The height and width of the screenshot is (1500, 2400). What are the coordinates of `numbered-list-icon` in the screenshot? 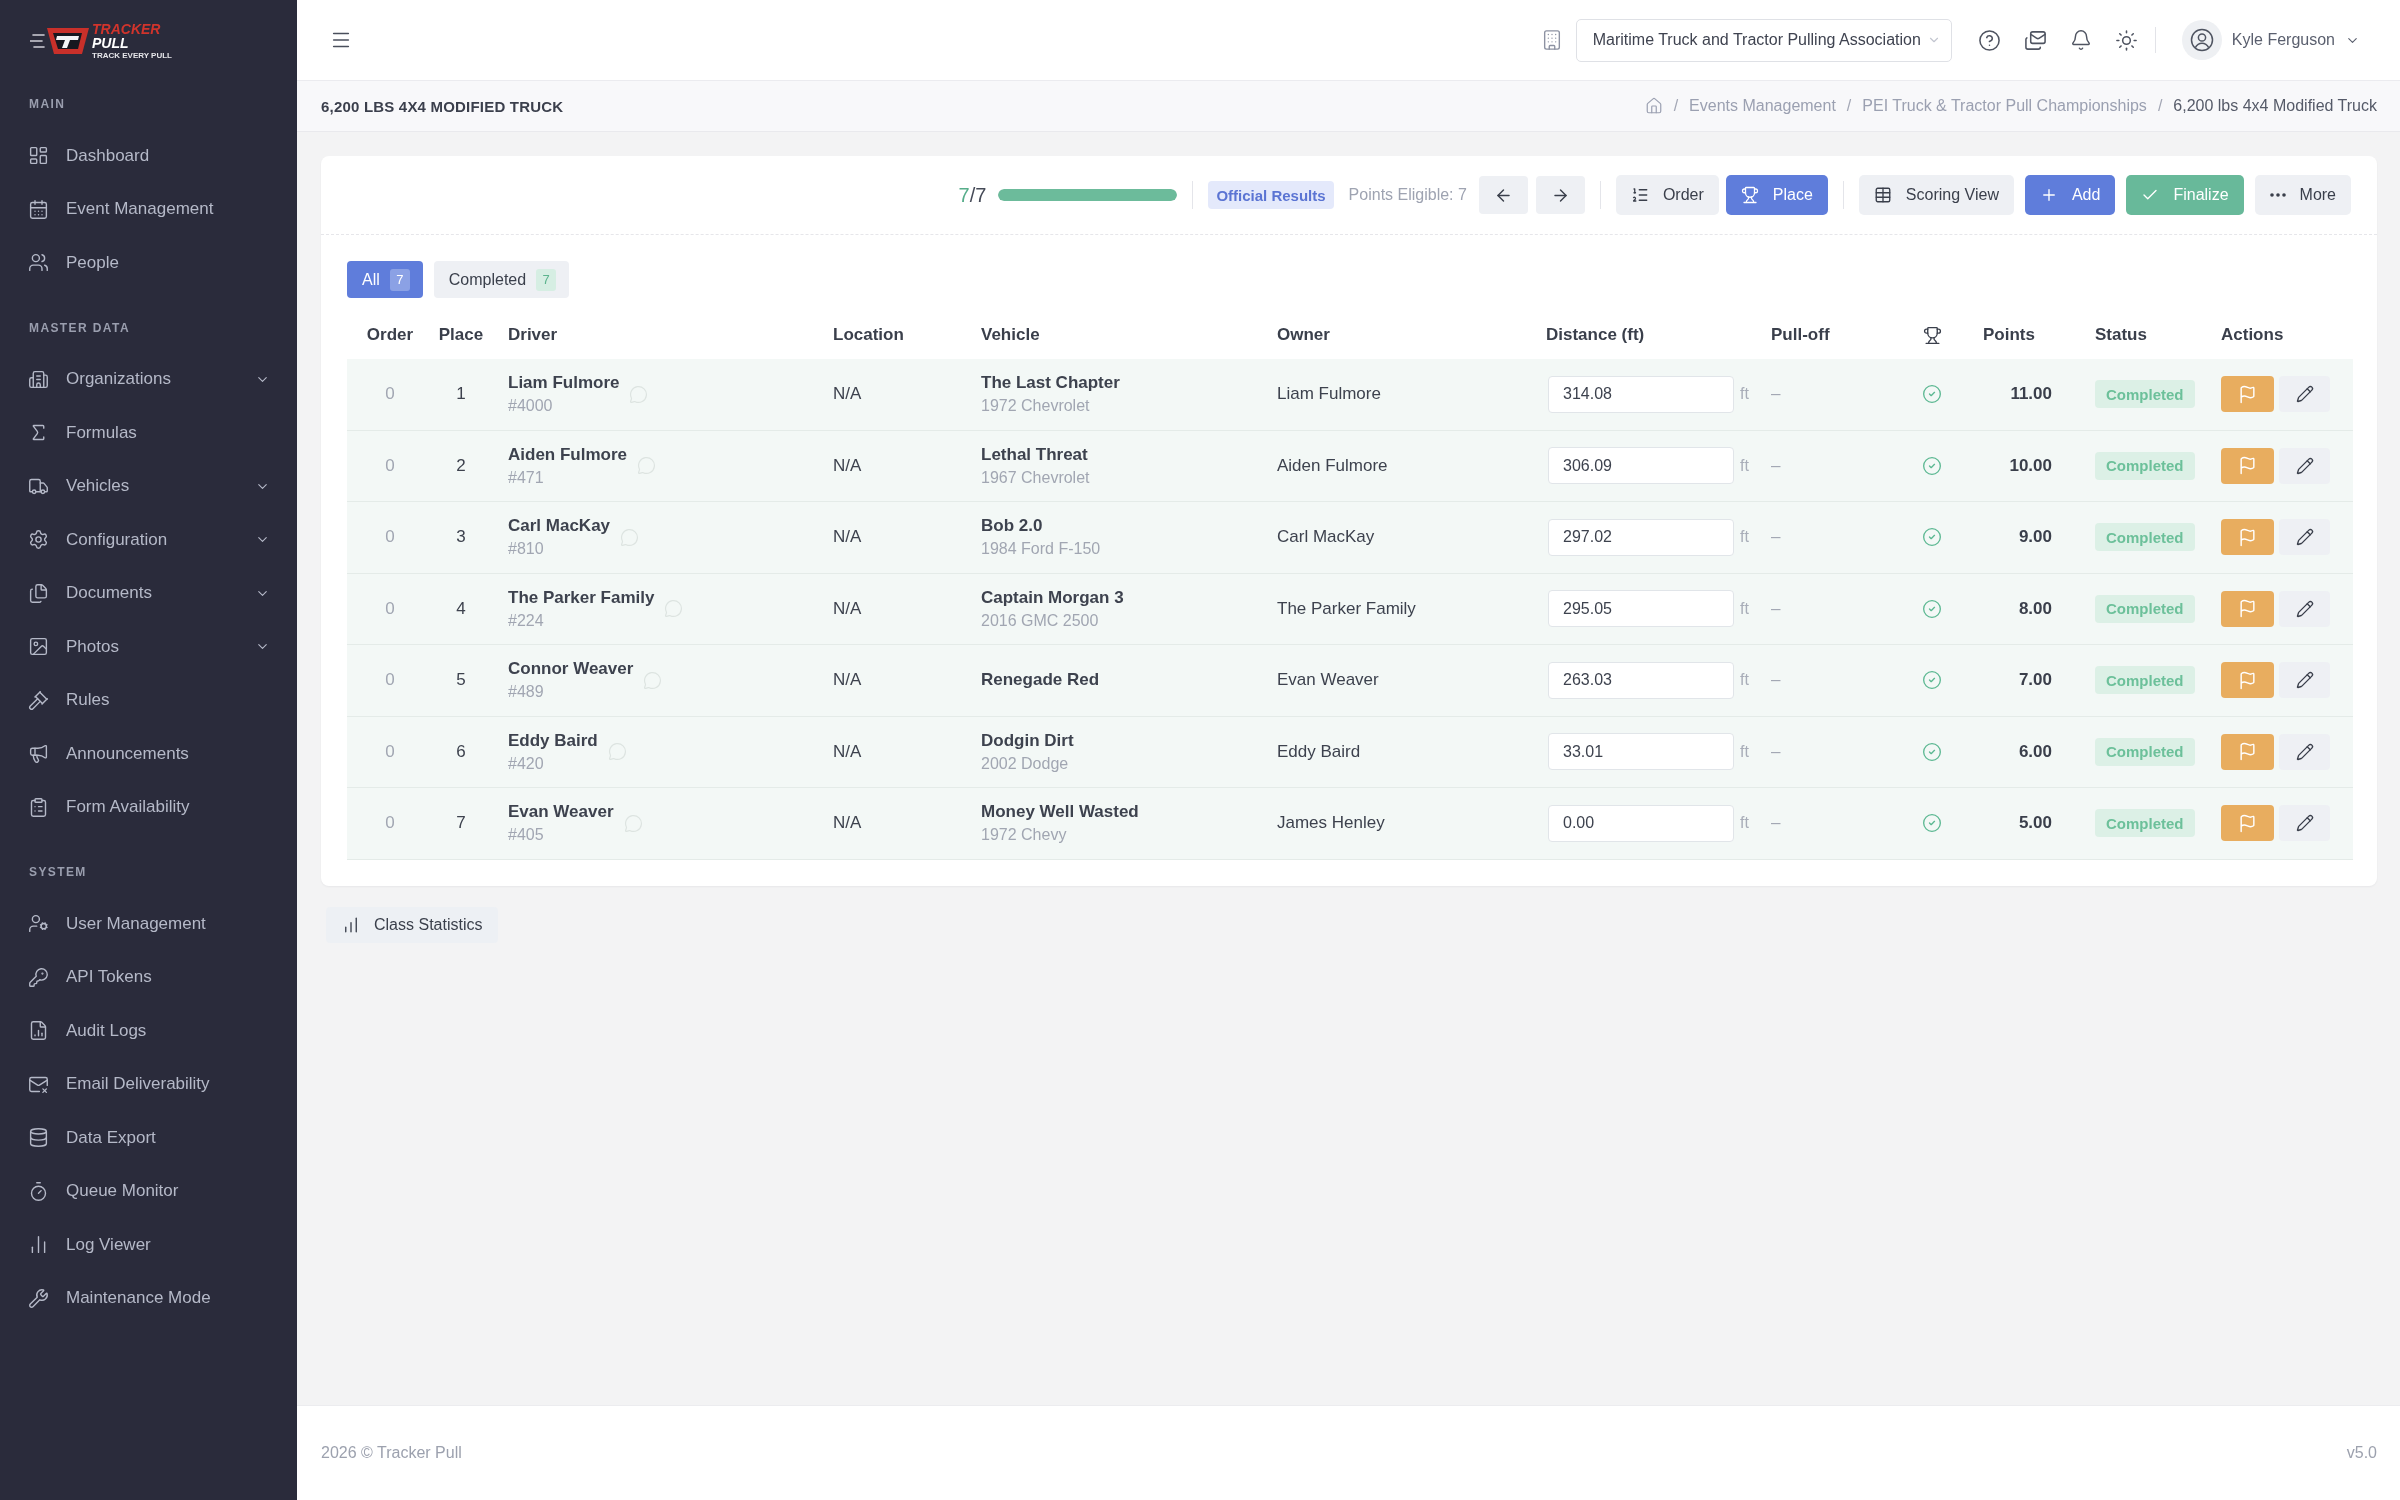 It's located at (1639, 195).